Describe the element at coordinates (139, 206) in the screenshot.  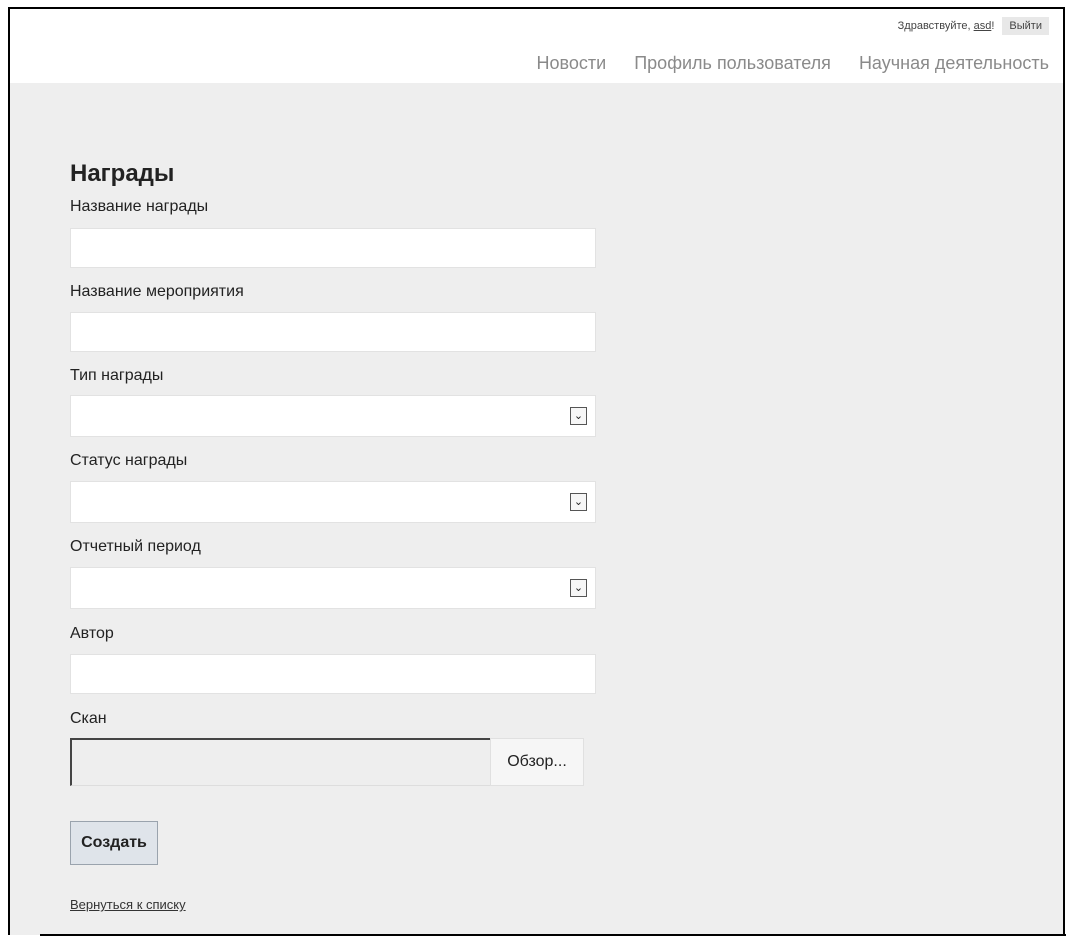
I see `award-name-label: Название награды` at that location.